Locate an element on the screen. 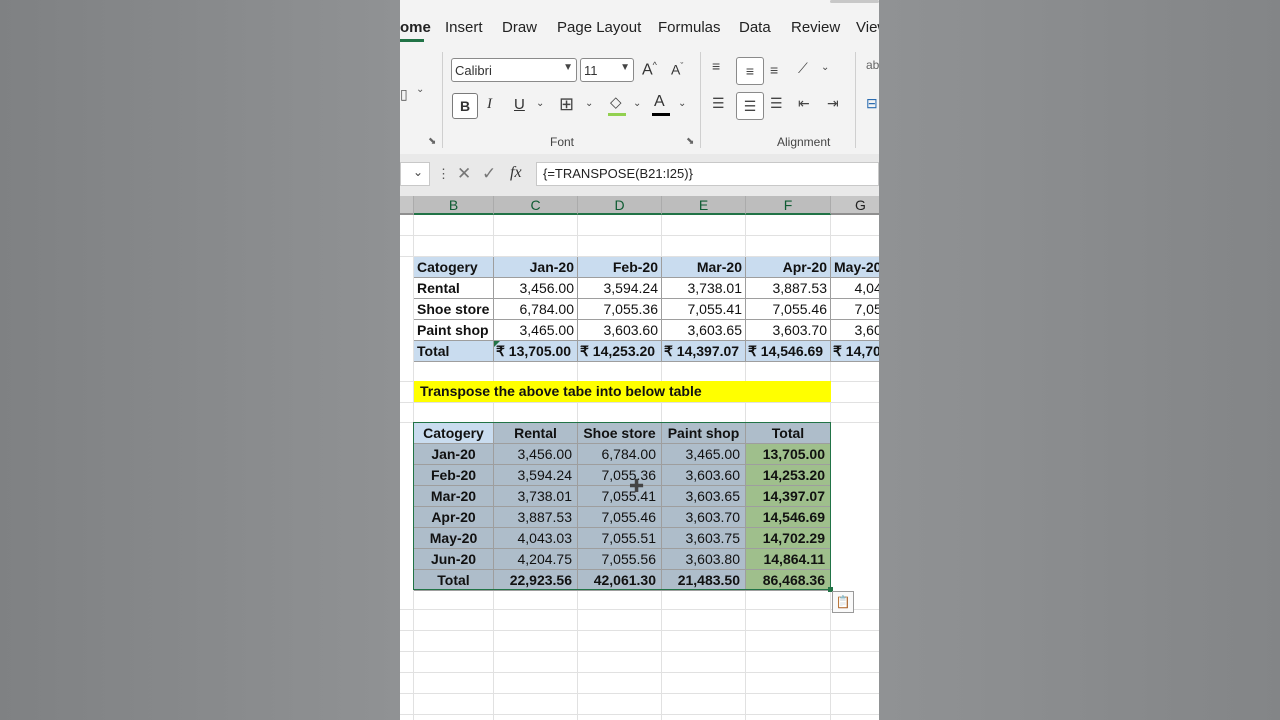  paste-options-icon: 📋 is located at coordinates (843, 602).